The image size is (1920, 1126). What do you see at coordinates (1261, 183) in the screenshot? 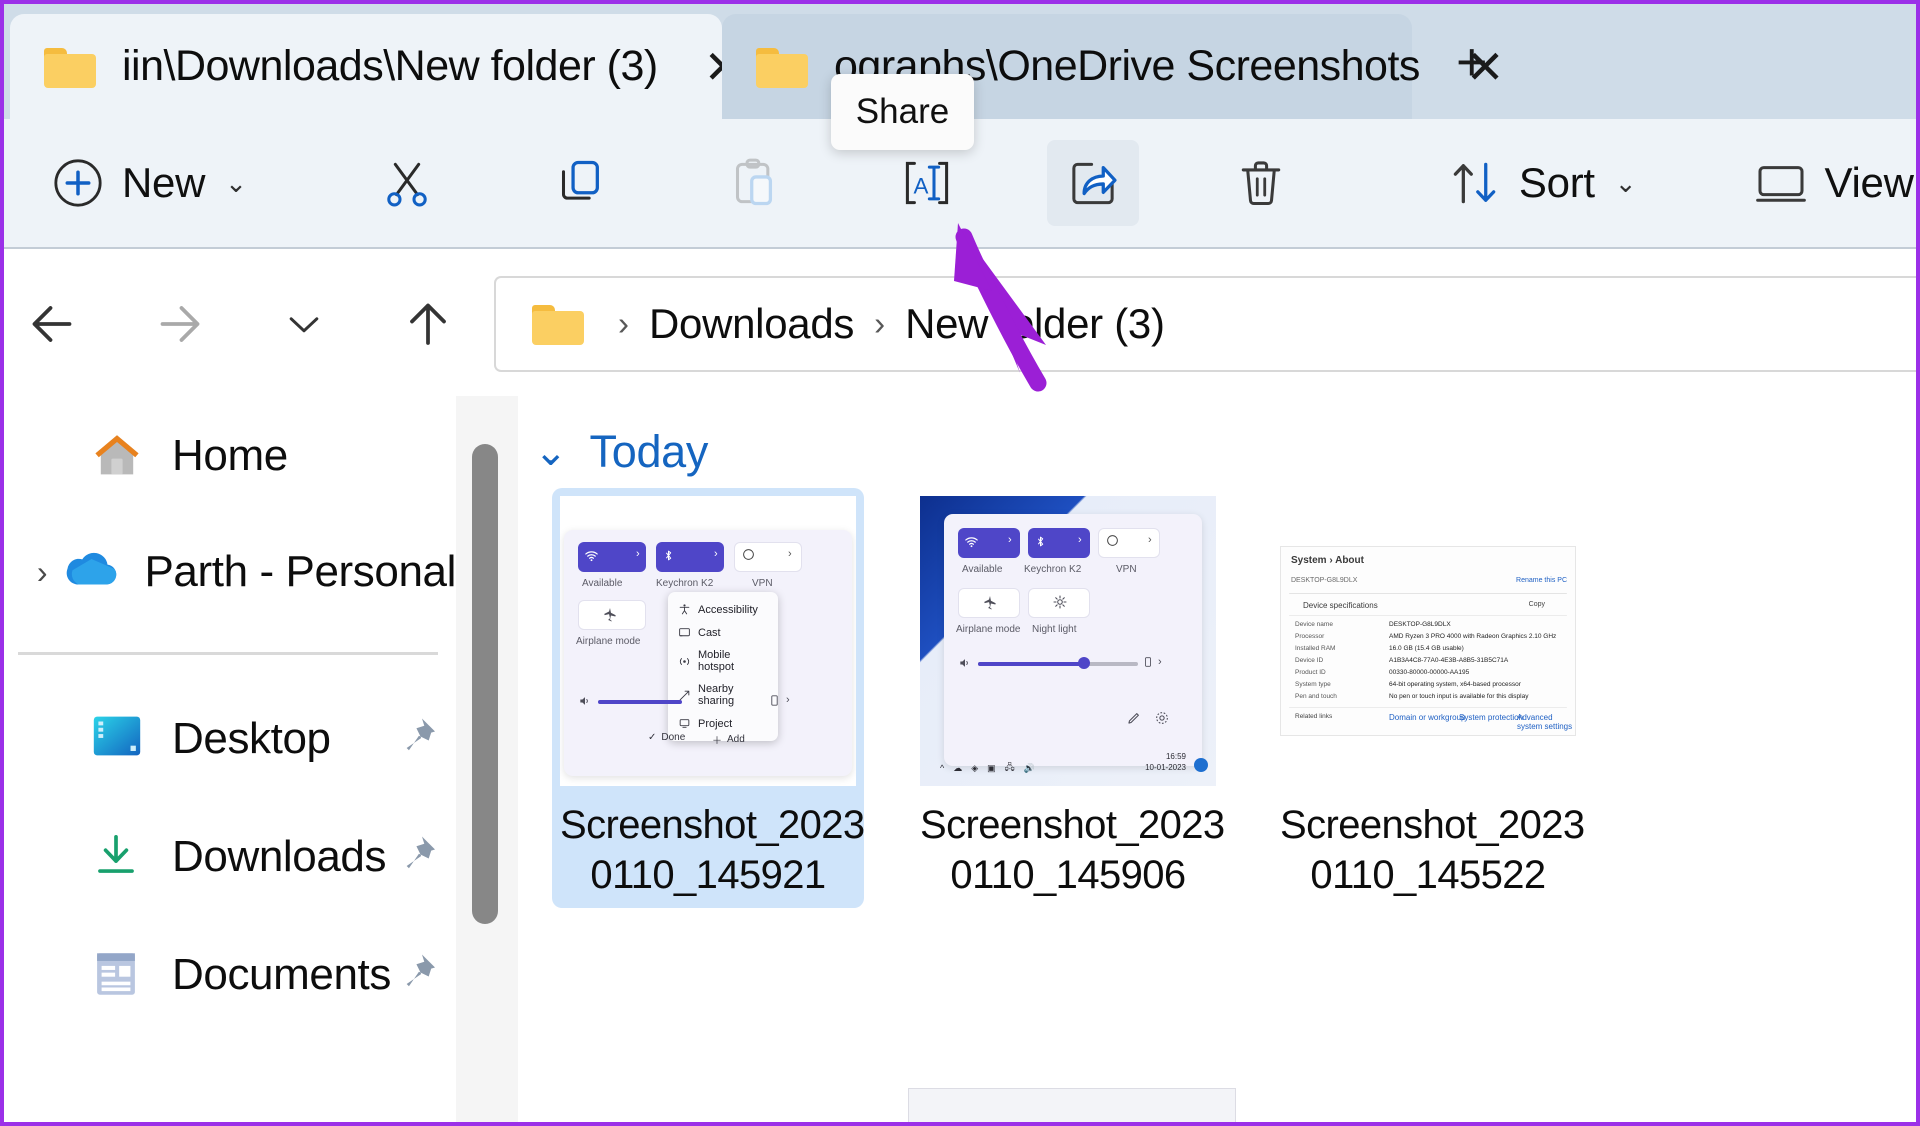
I see `delete-button` at bounding box center [1261, 183].